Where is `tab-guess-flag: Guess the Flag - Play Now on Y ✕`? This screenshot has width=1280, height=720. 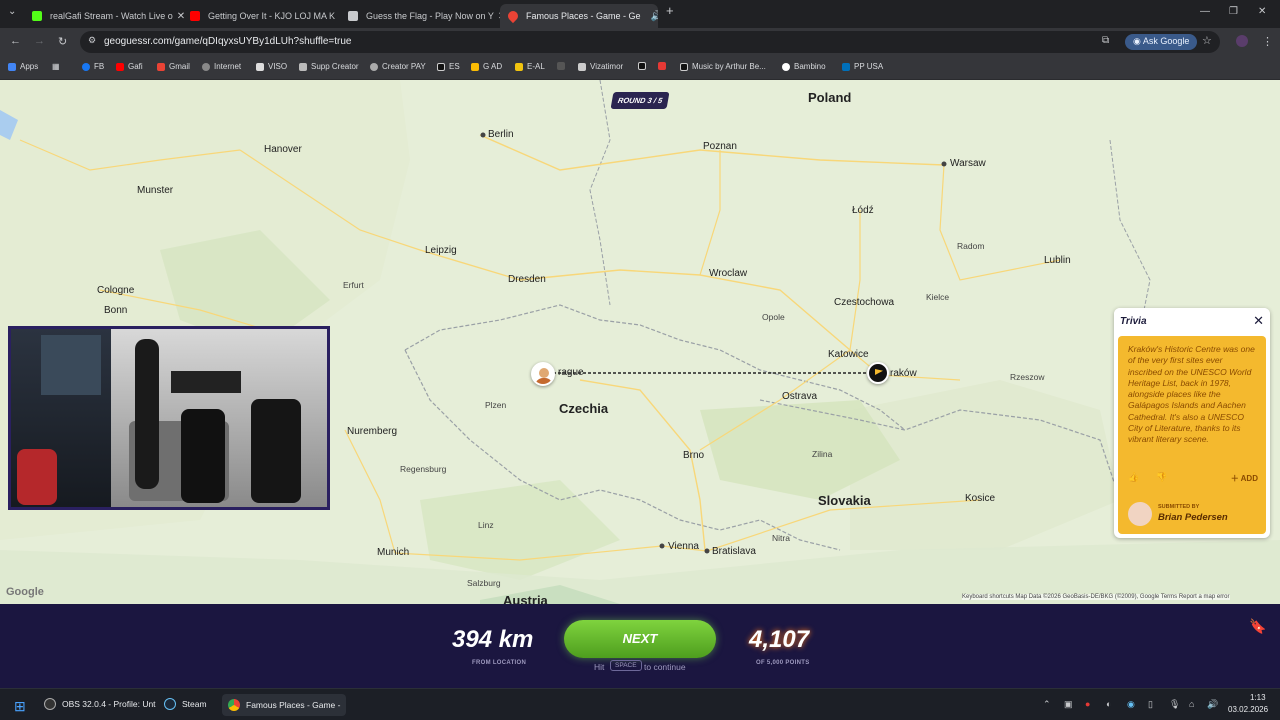
tab-guess-flag: Guess the Flag - Play Now on Y ✕ is located at coordinates (420, 16).